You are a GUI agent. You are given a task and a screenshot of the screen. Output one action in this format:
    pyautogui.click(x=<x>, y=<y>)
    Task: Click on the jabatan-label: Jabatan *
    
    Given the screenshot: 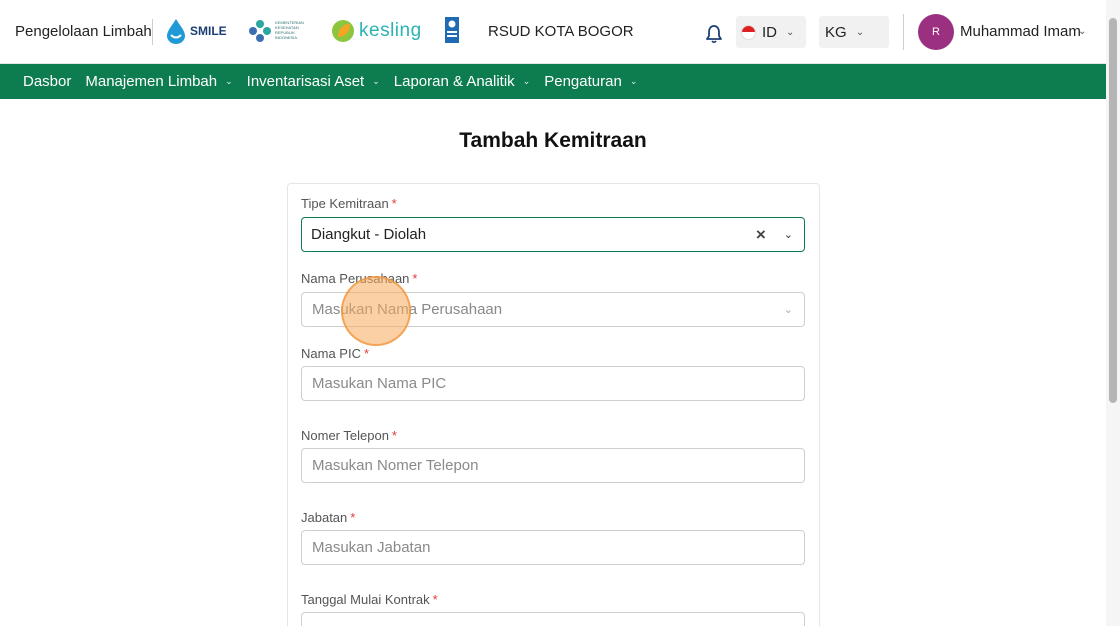 What is the action you would take?
    pyautogui.click(x=328, y=517)
    